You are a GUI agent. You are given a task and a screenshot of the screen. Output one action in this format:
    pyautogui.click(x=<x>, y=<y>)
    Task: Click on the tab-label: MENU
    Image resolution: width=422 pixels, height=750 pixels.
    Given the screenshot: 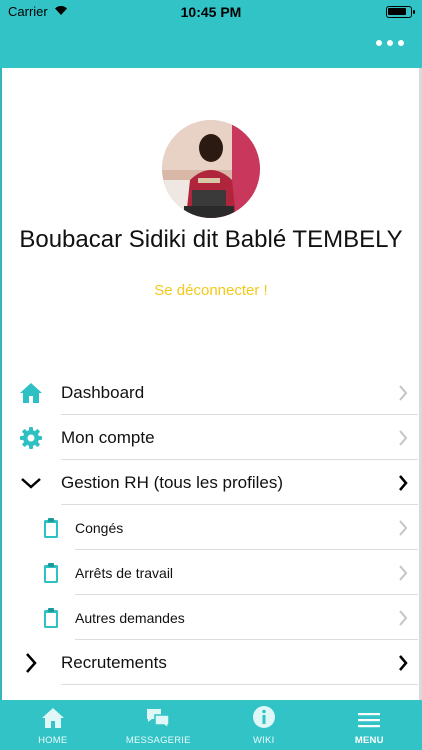 What is the action you would take?
    pyautogui.click(x=369, y=740)
    